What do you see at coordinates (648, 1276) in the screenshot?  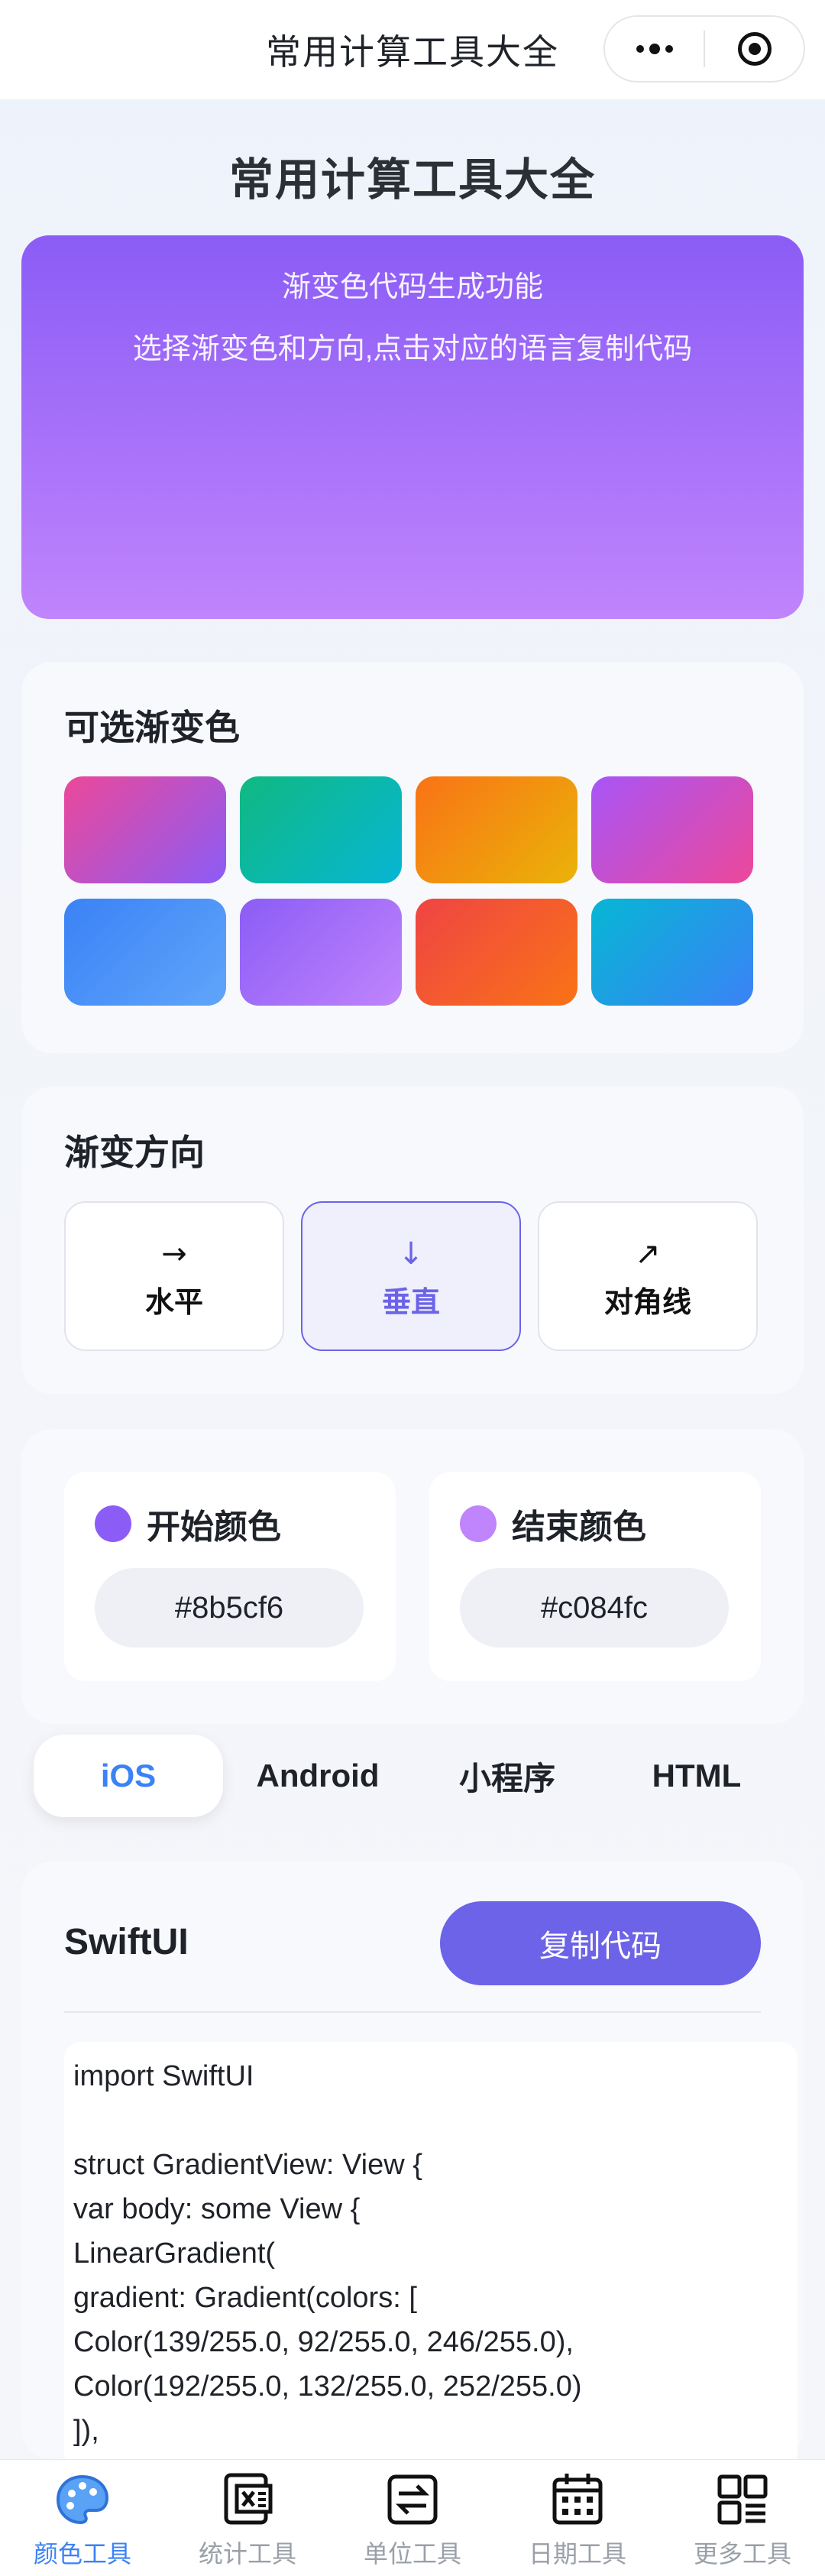 I see `direction-diagonal-button: ↗ 对角线` at bounding box center [648, 1276].